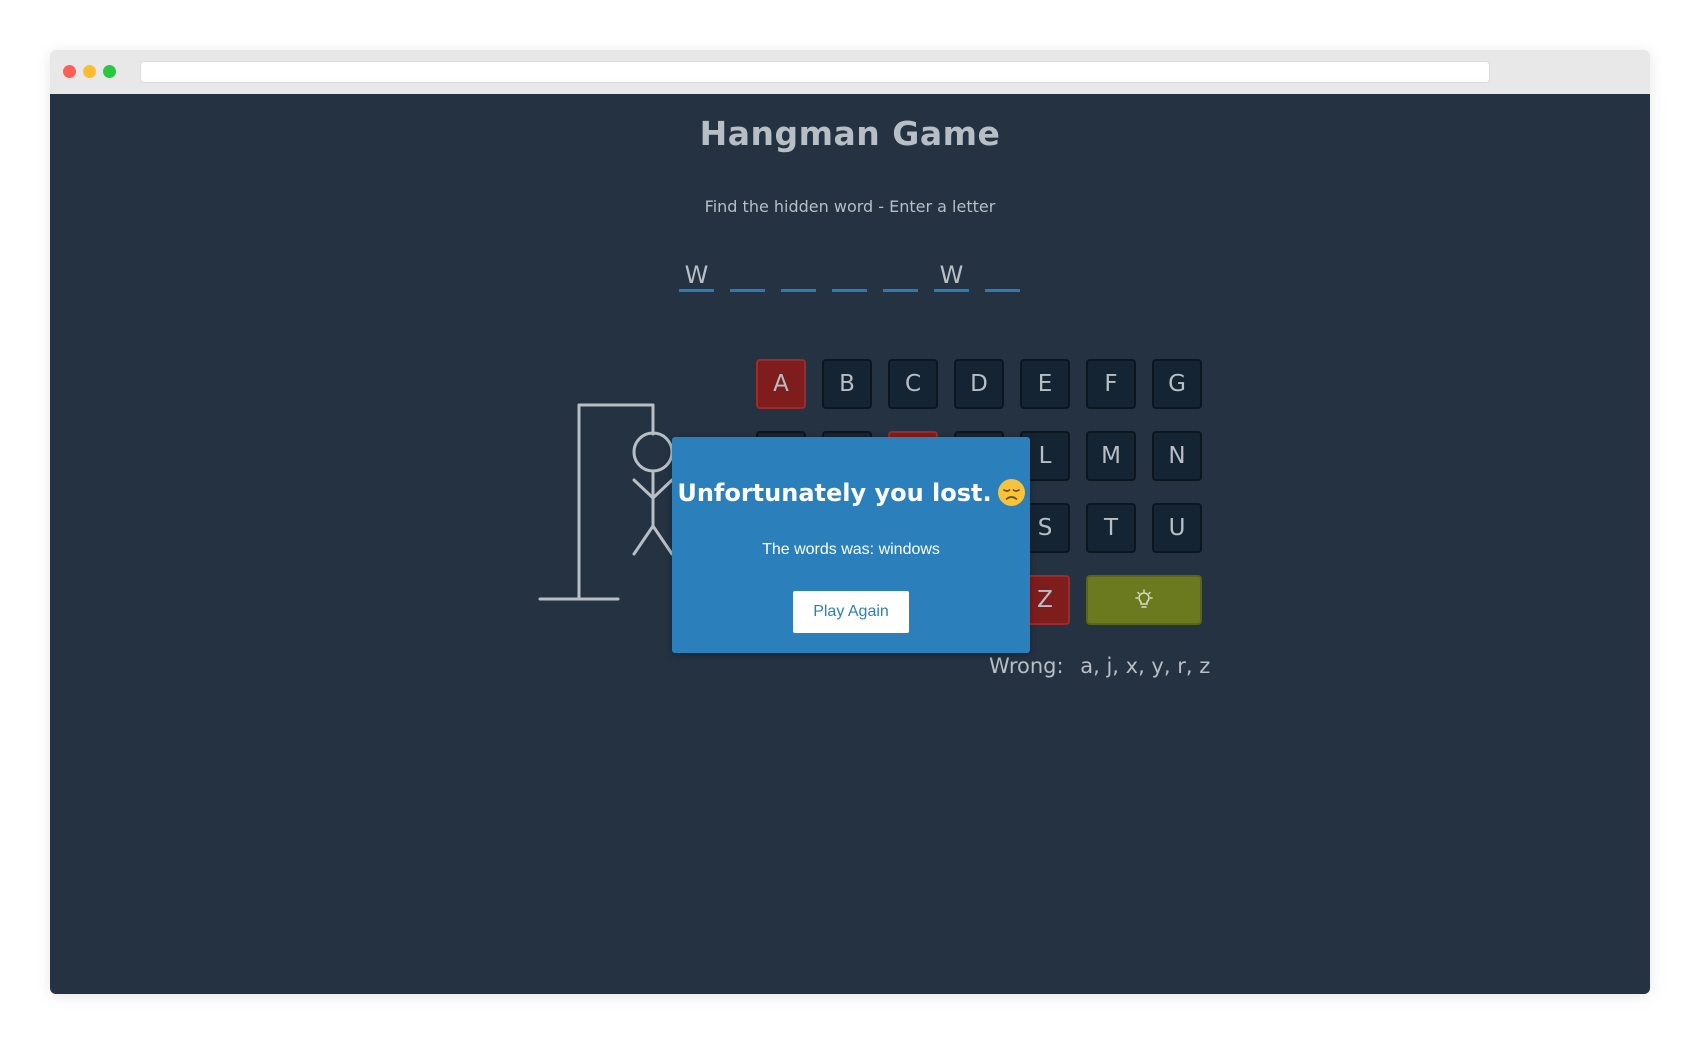 Image resolution: width=1700 pixels, height=1044 pixels. Describe the element at coordinates (850, 133) in the screenshot. I see `page-title: Hangman Game` at that location.